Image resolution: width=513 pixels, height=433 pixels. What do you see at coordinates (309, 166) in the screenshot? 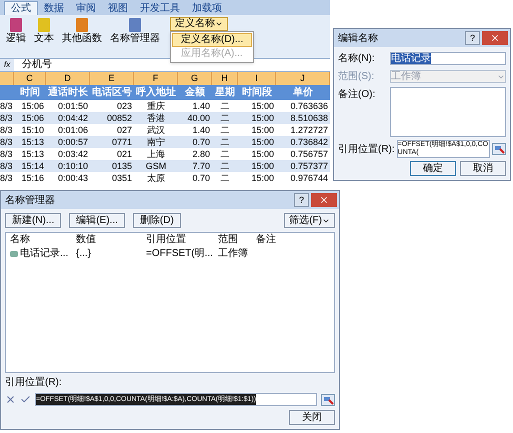
I see `table-cell-text: 0.757377` at bounding box center [309, 166].